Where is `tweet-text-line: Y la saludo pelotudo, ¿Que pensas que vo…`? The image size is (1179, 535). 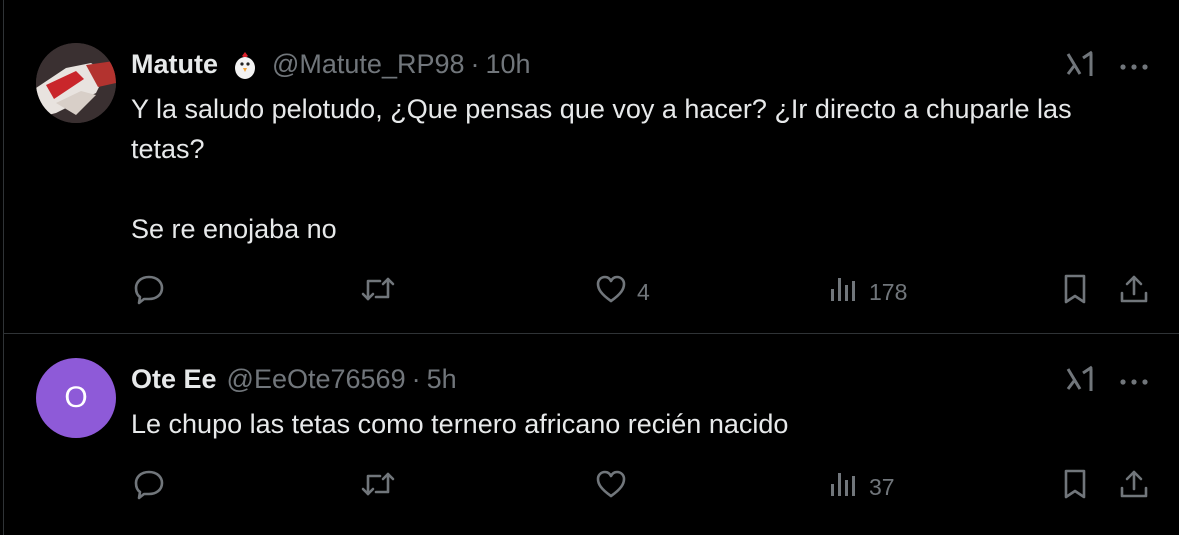 tweet-text-line: Y la saludo pelotudo, ¿Que pensas que vo… is located at coordinates (601, 129).